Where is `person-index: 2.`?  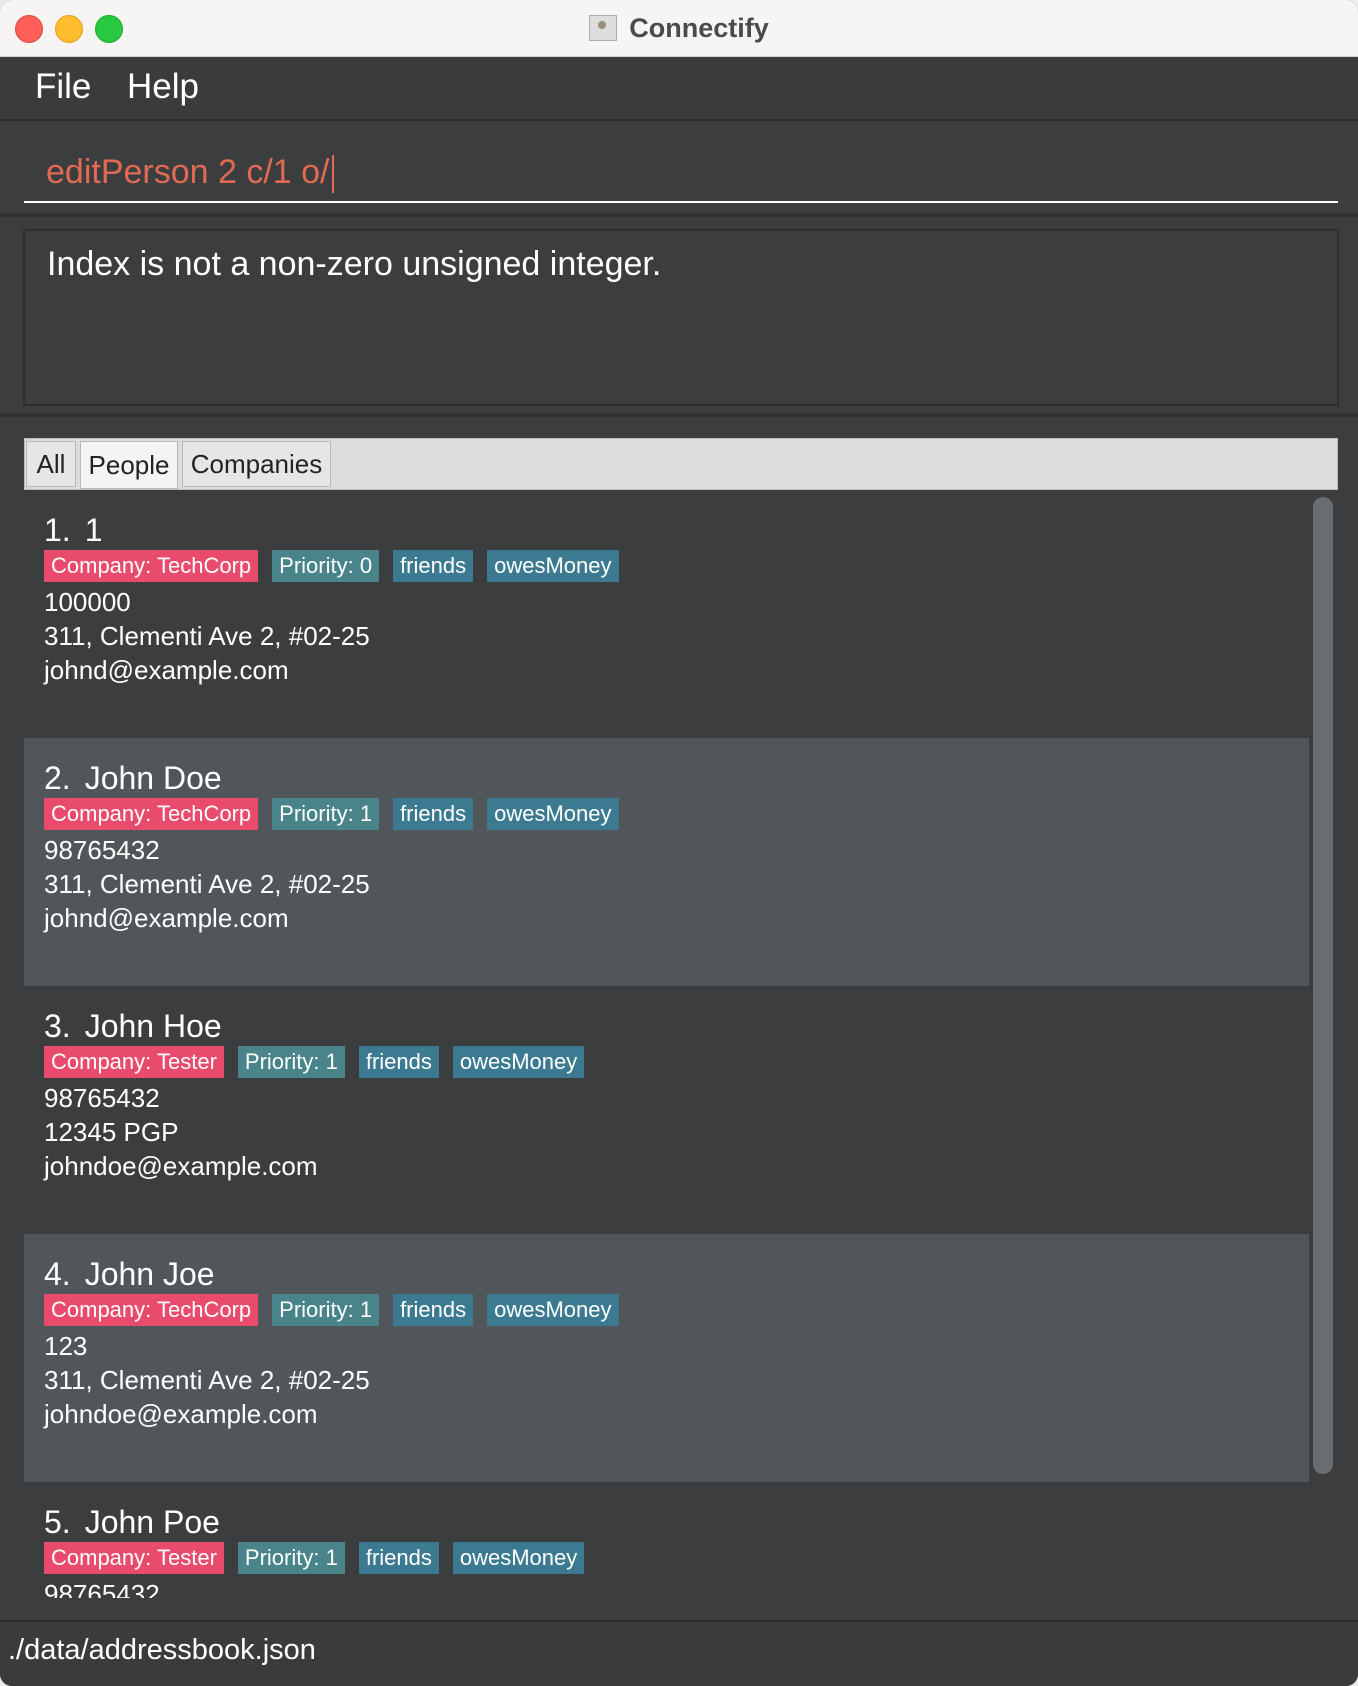 person-index: 2. is located at coordinates (57, 778).